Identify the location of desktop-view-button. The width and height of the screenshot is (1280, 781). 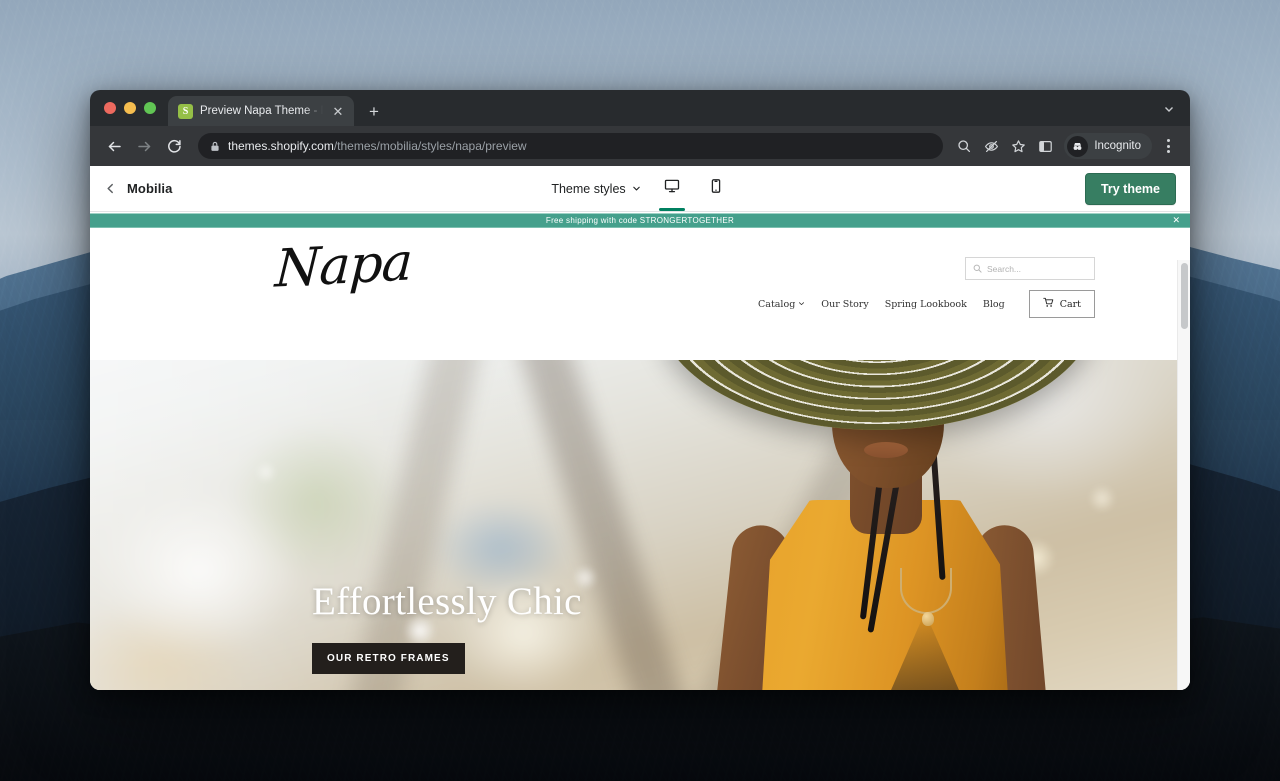
(672, 189).